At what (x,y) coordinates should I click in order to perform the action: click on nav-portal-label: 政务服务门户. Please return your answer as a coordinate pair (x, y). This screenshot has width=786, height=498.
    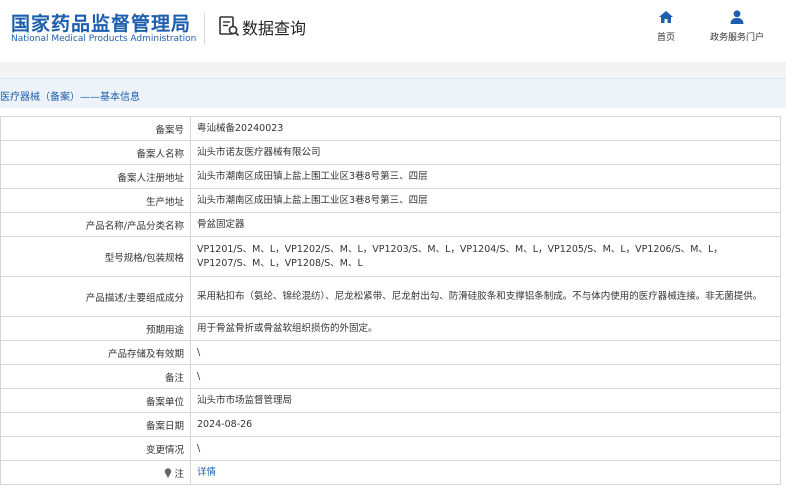
    Looking at the image, I should click on (736, 38).